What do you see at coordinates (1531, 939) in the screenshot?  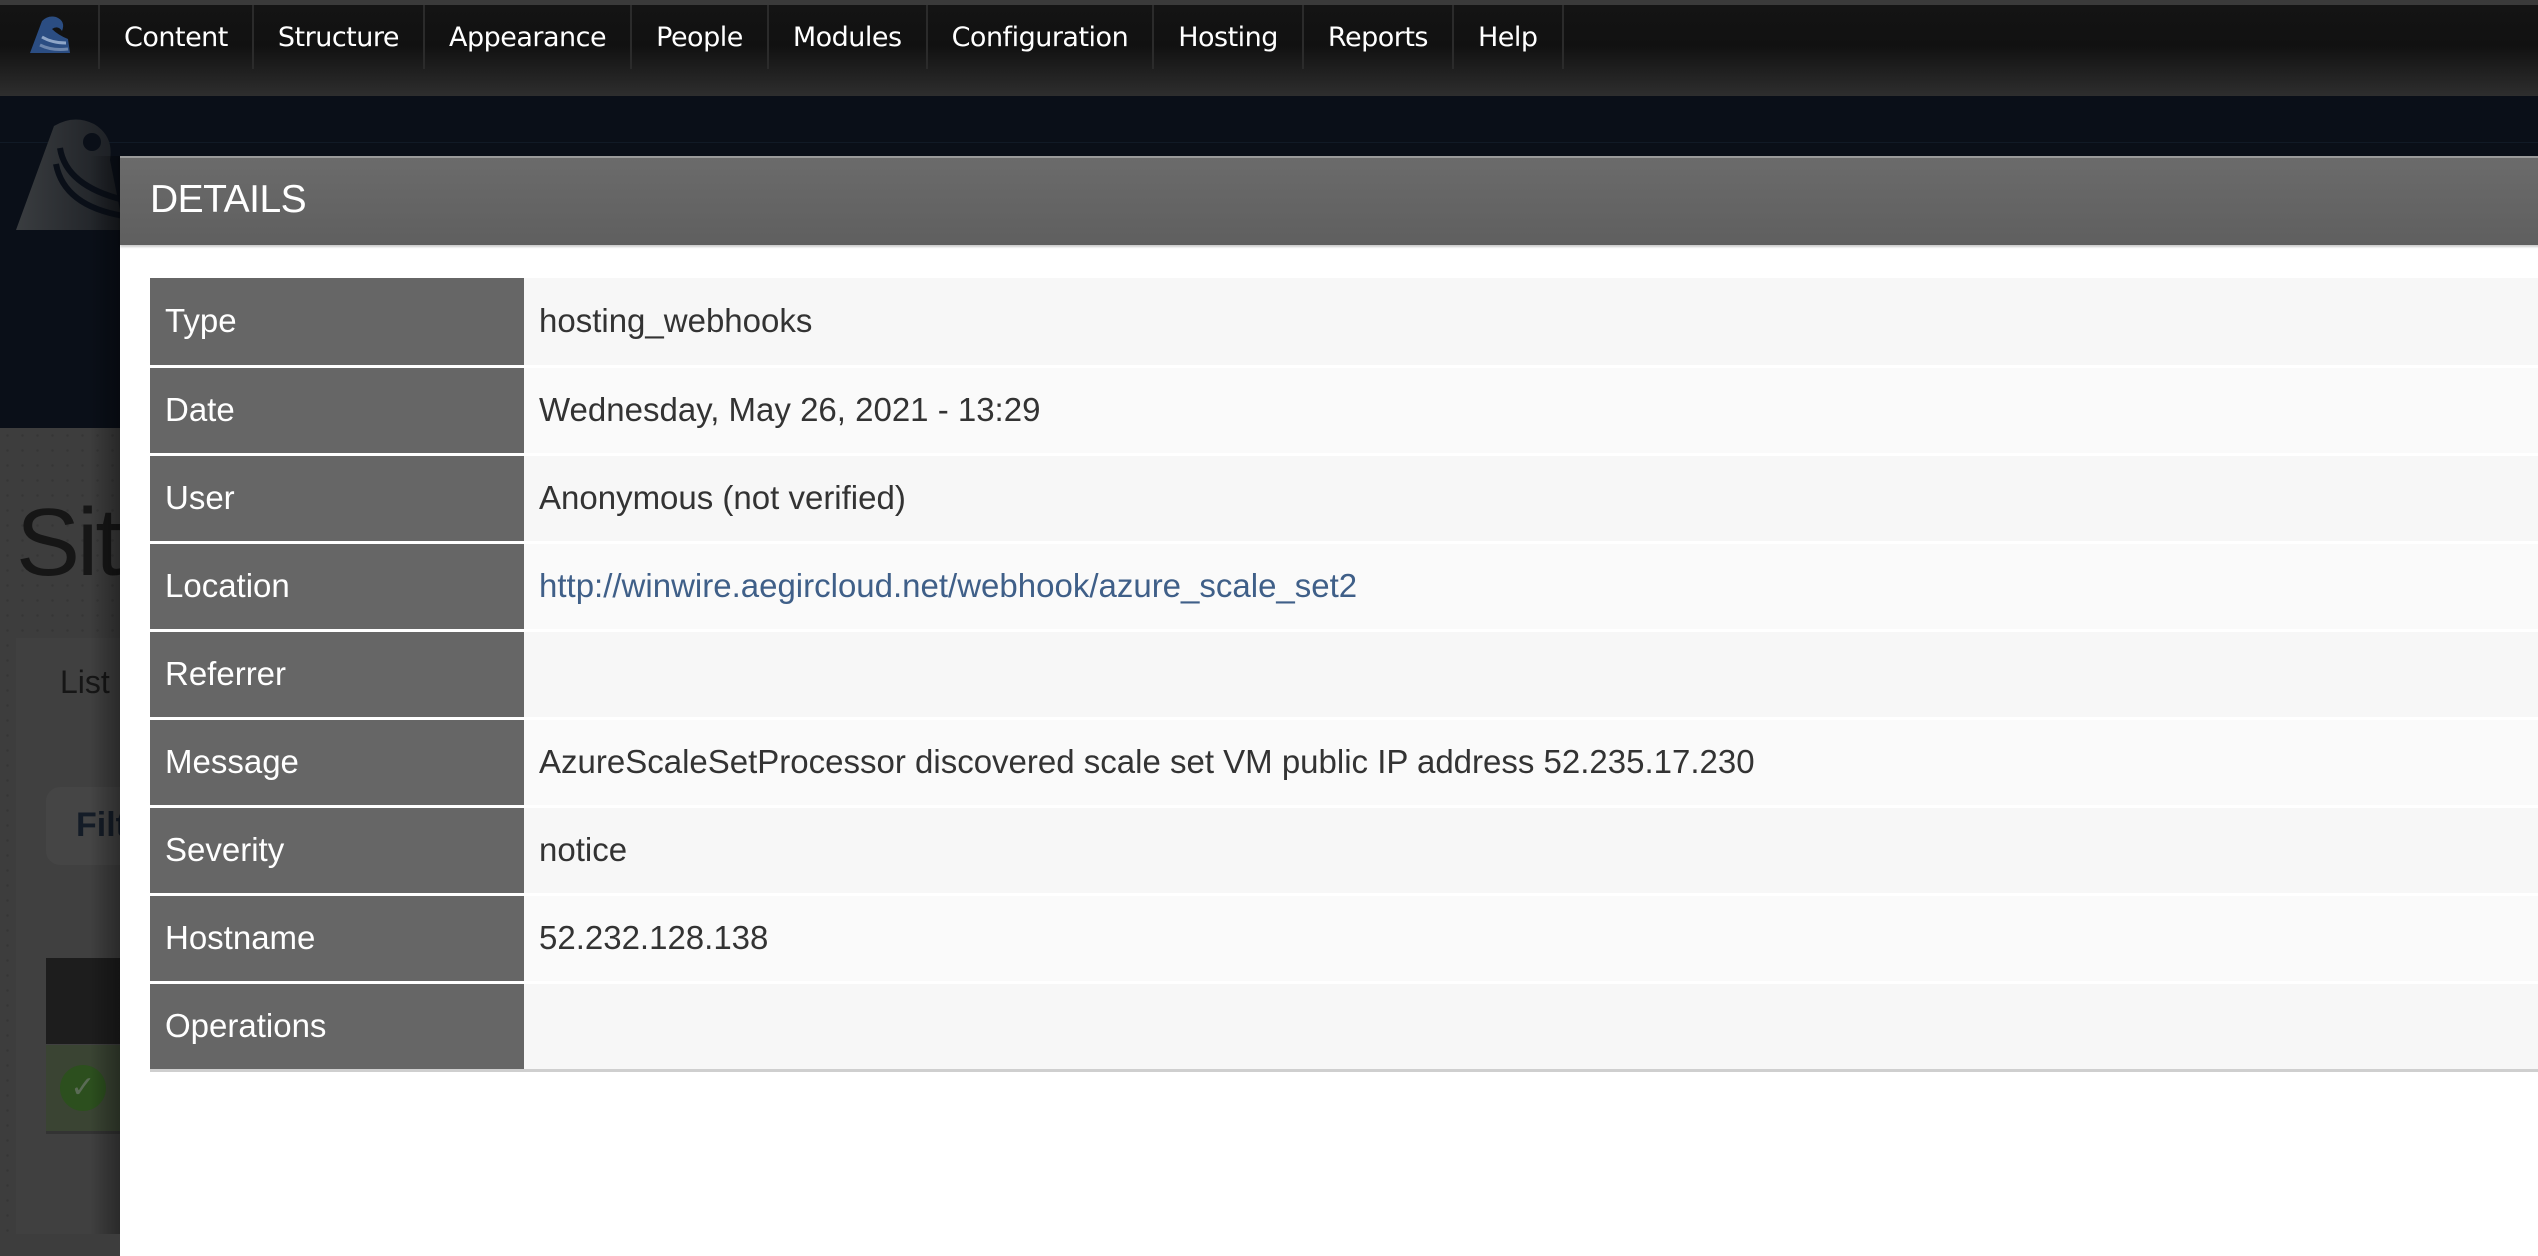 I see `row-value: 52.232.128.138` at bounding box center [1531, 939].